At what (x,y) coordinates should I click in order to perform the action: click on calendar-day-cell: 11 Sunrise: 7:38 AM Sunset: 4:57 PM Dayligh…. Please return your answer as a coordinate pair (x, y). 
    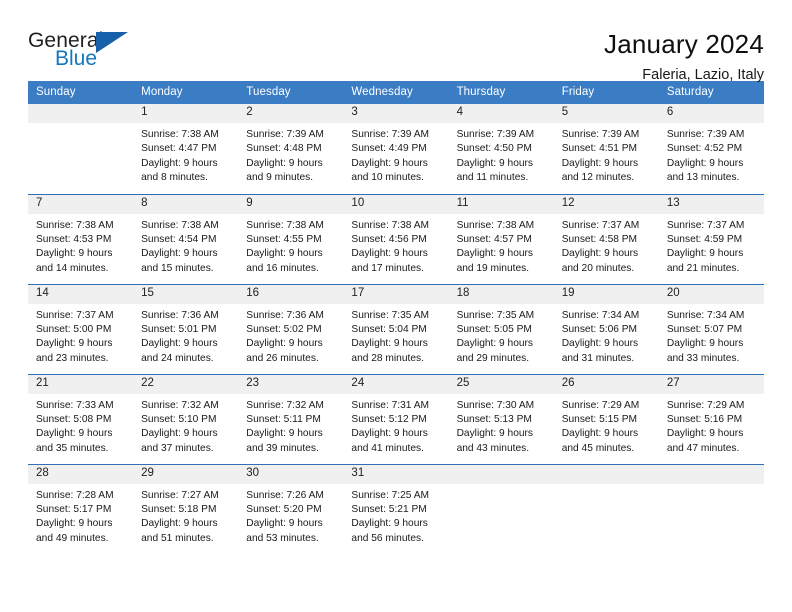
    Looking at the image, I should click on (501, 238).